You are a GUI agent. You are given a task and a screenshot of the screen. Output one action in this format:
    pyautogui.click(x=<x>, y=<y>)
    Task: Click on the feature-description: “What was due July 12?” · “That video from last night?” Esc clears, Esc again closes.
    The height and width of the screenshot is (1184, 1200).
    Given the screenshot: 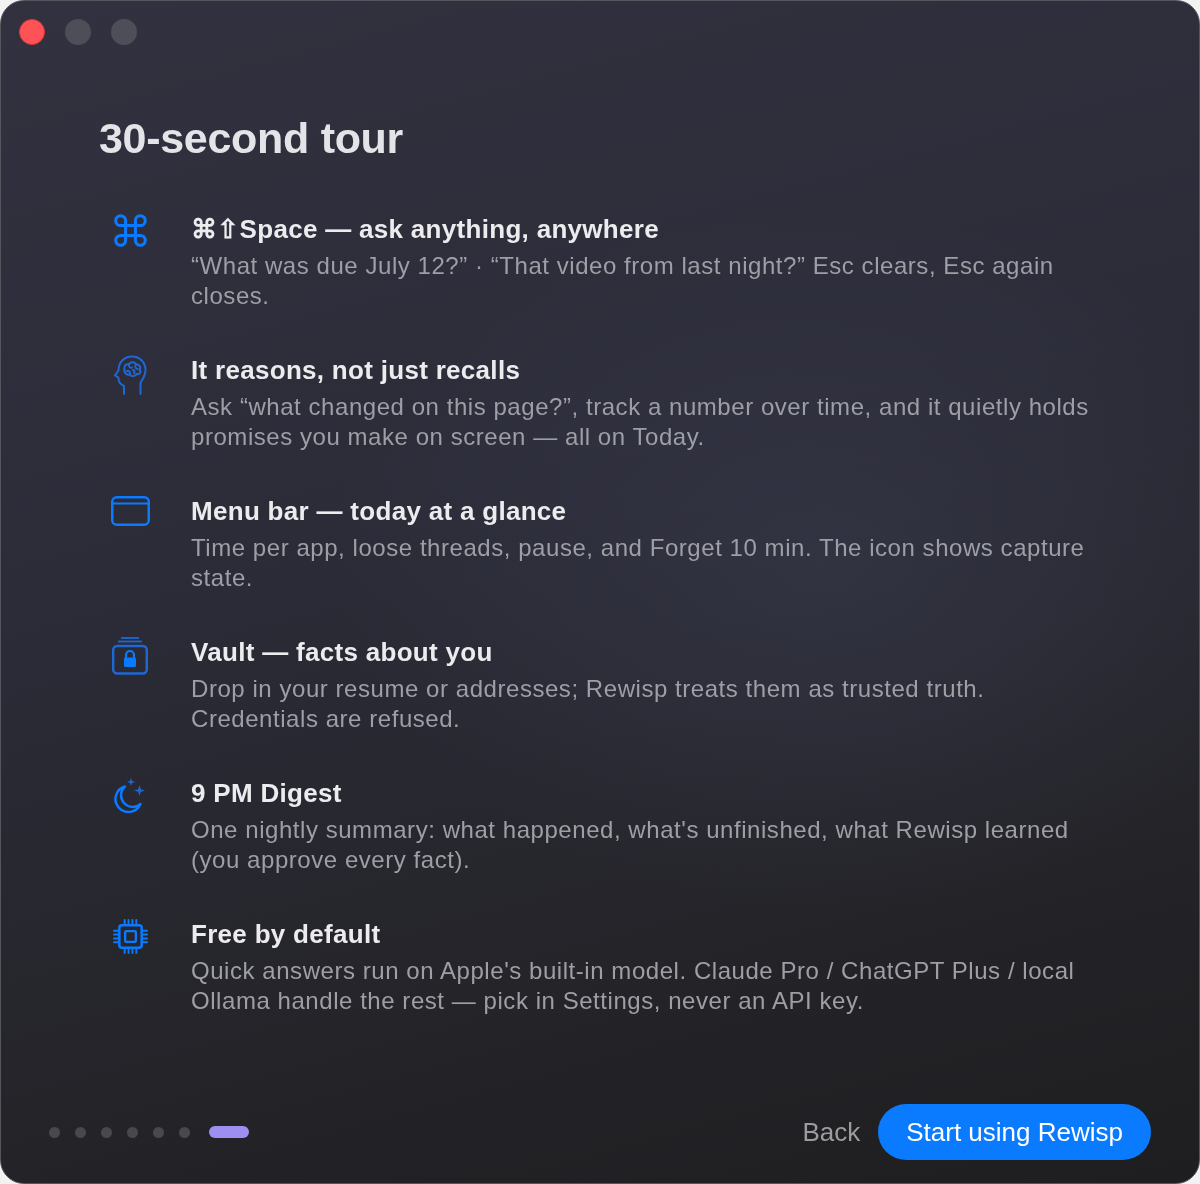 What is the action you would take?
    pyautogui.click(x=623, y=281)
    